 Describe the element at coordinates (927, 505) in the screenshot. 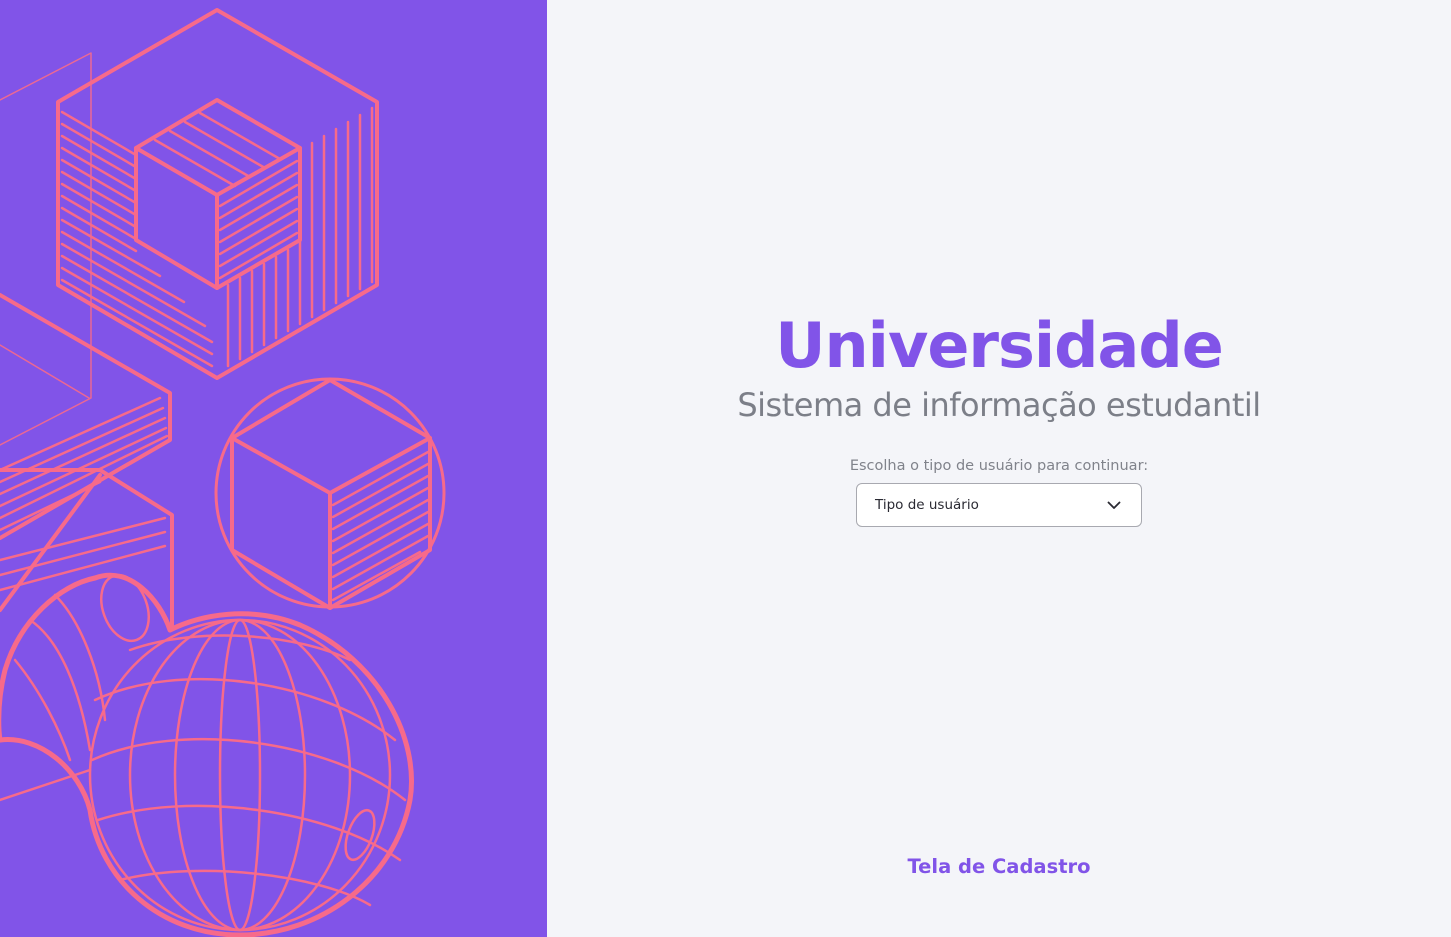

I see `user-type-select-value: Tipo de usuário` at that location.